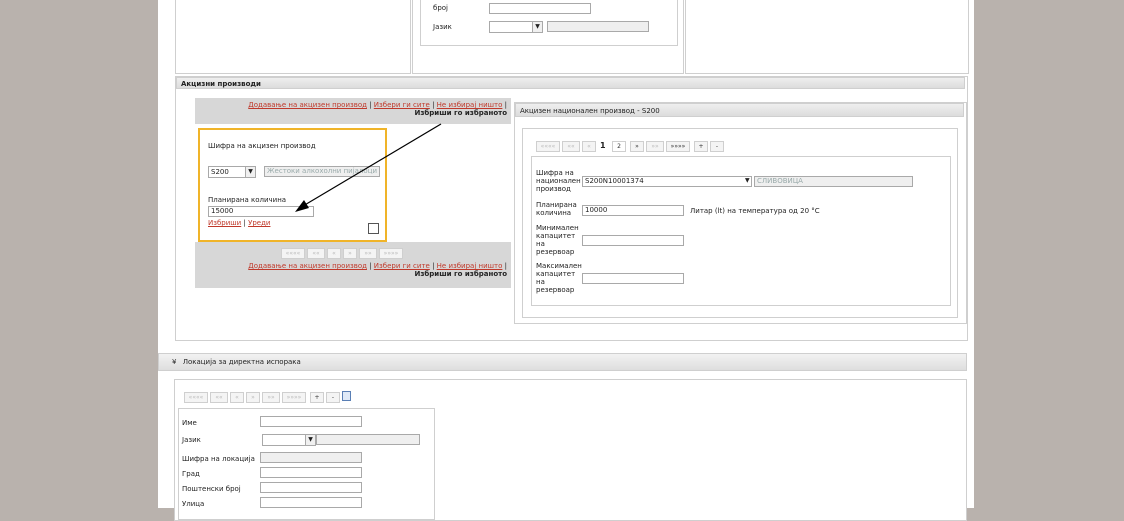 The image size is (1124, 521). What do you see at coordinates (311, 487) in the screenshot?
I see `postal-code-input` at bounding box center [311, 487].